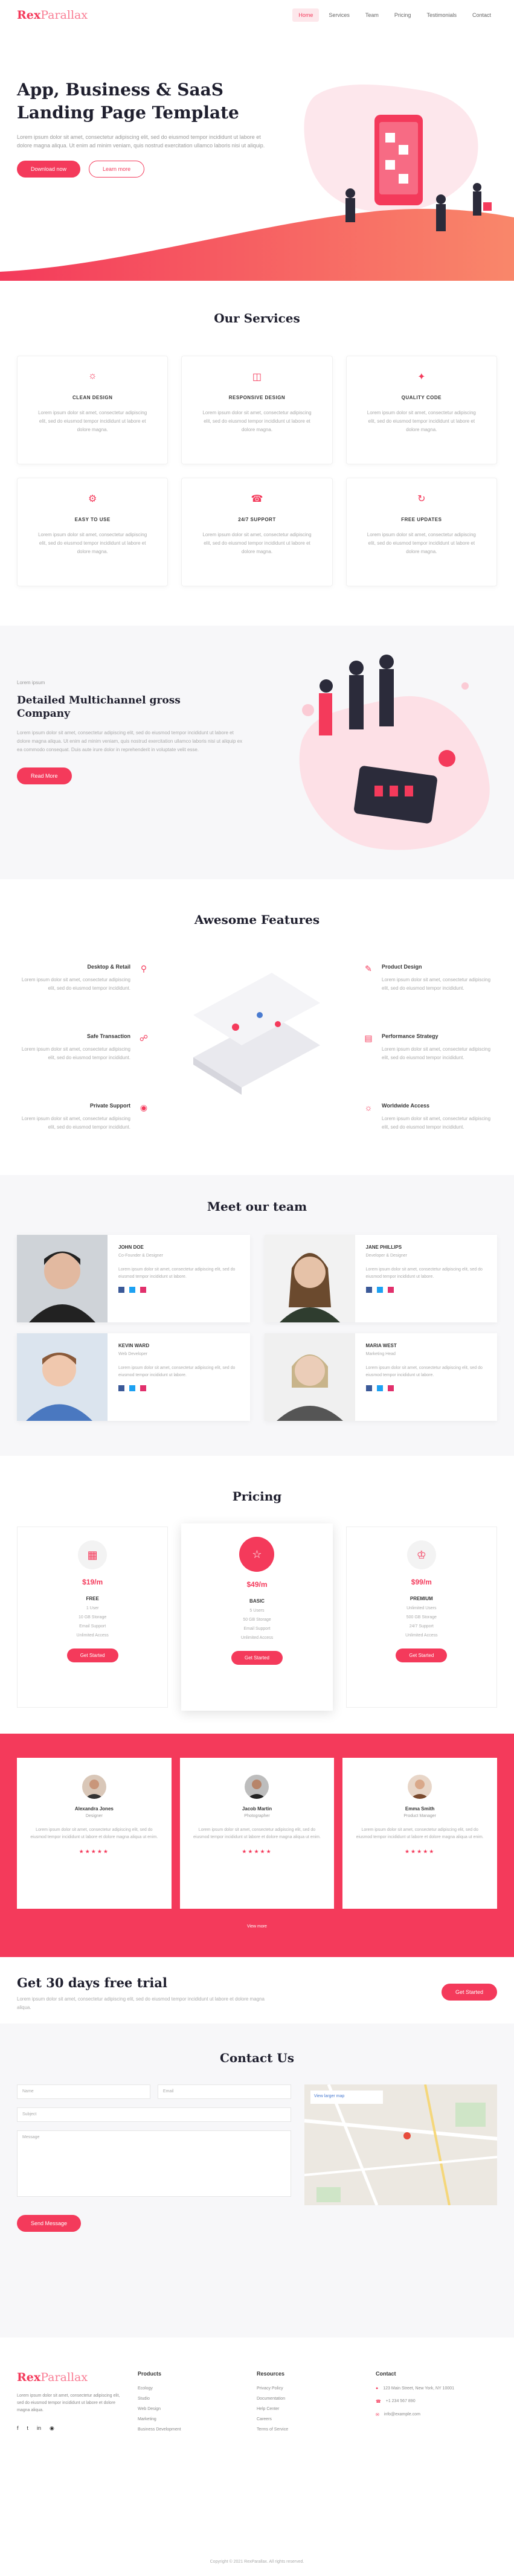 The width and height of the screenshot is (514, 2576). Describe the element at coordinates (49, 169) in the screenshot. I see `download-button: Download now` at that location.